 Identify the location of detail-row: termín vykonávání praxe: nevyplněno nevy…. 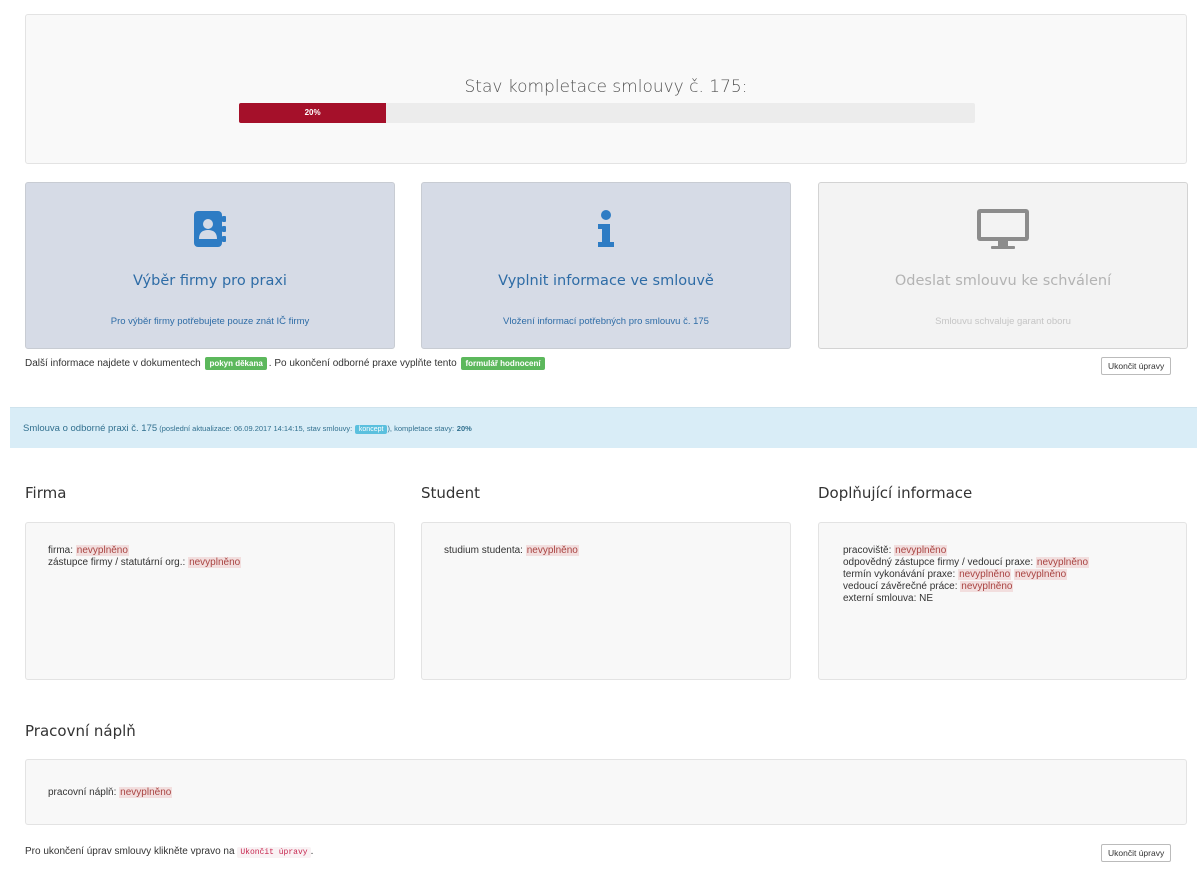
(1003, 575).